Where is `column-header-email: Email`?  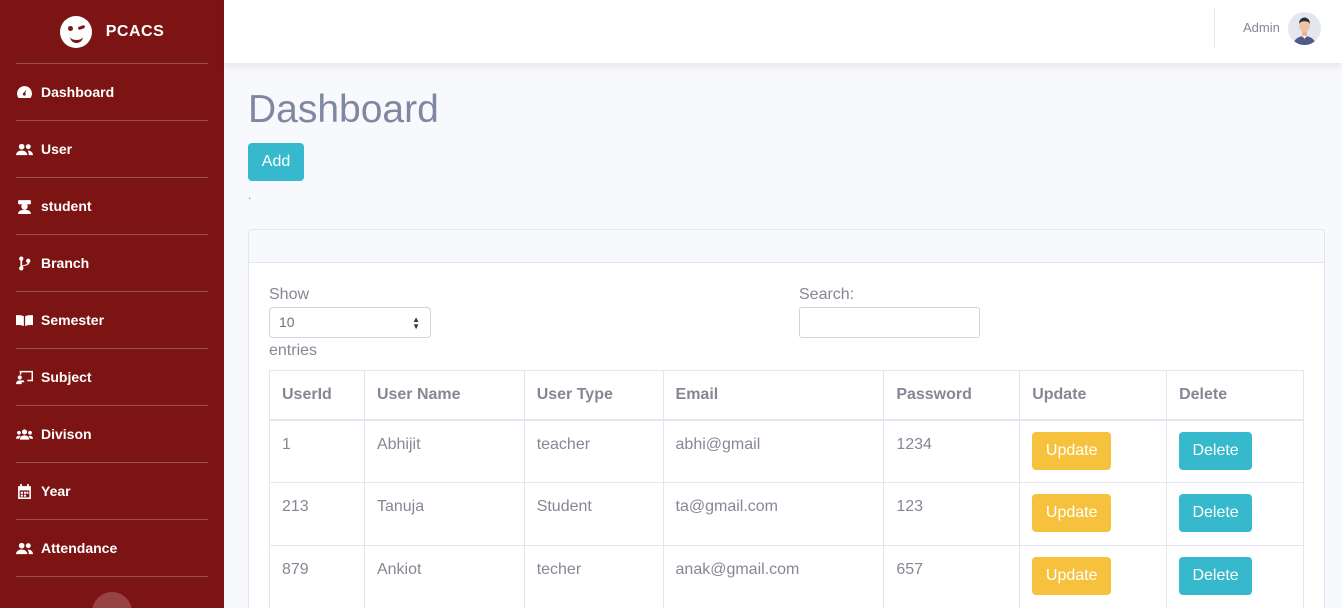 column-header-email: Email is located at coordinates (773, 395).